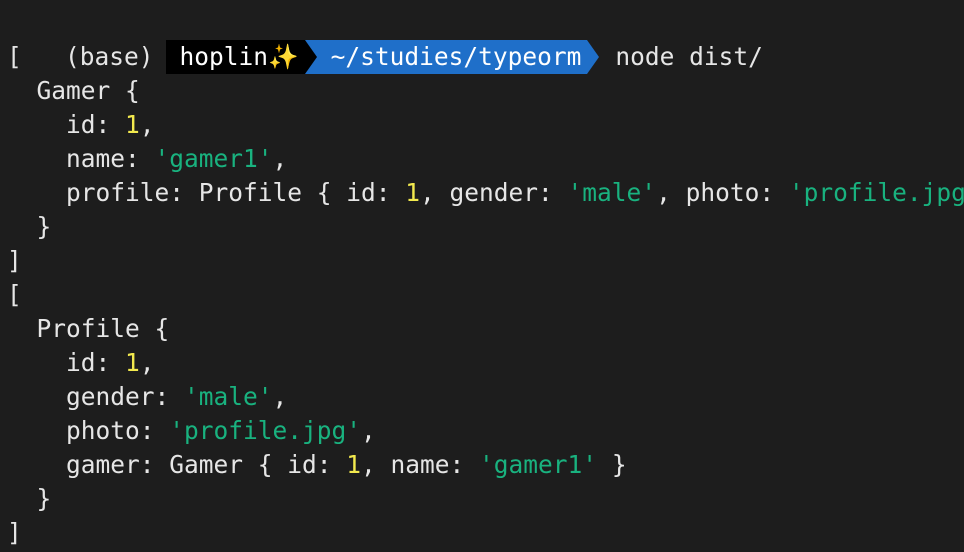 The height and width of the screenshot is (552, 964). Describe the element at coordinates (177, 464) in the screenshot. I see `output-text: gamer: Gamer { id:` at that location.